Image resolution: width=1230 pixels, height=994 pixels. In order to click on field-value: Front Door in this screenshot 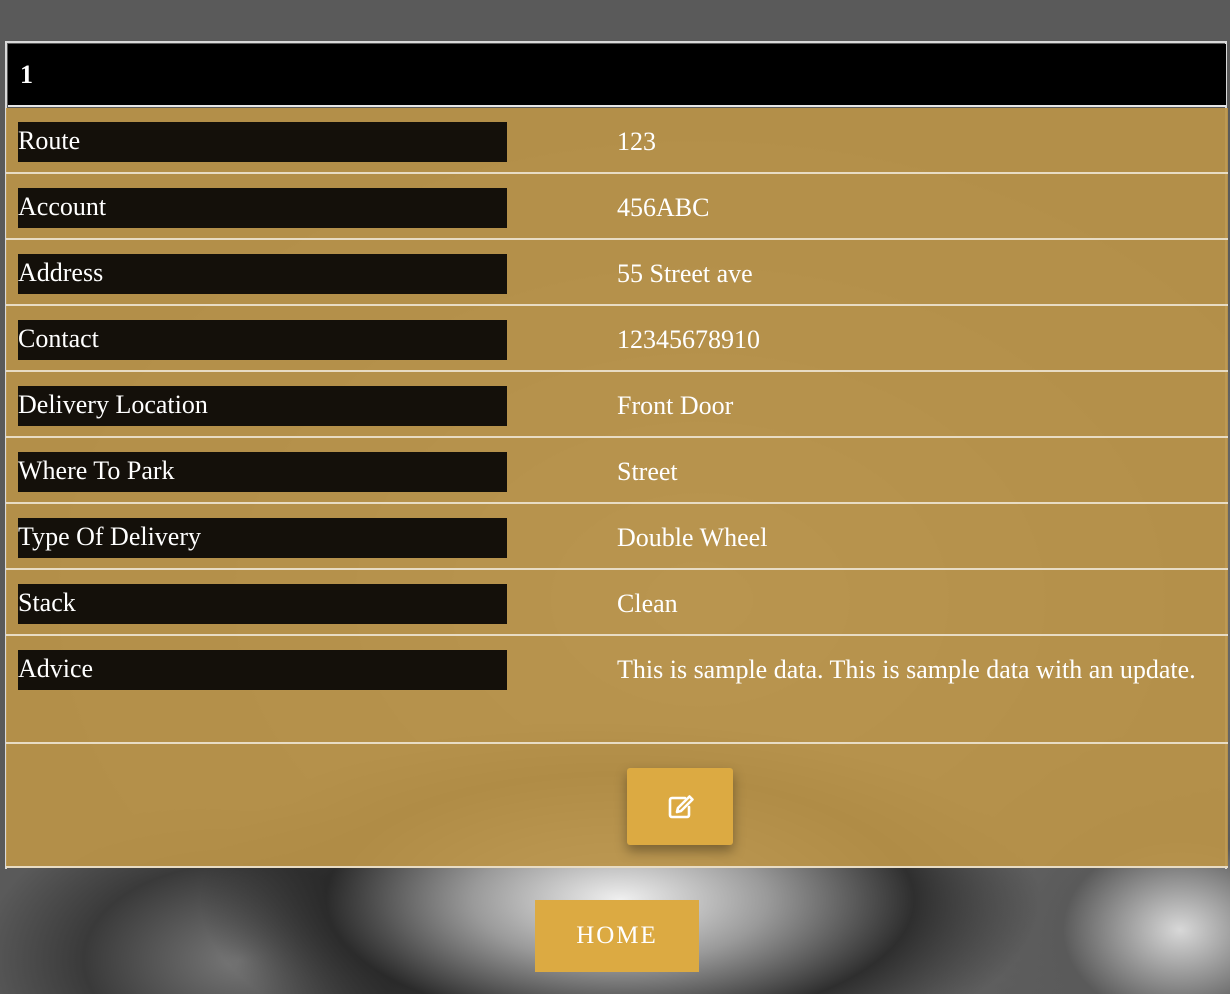, I will do `click(675, 405)`.